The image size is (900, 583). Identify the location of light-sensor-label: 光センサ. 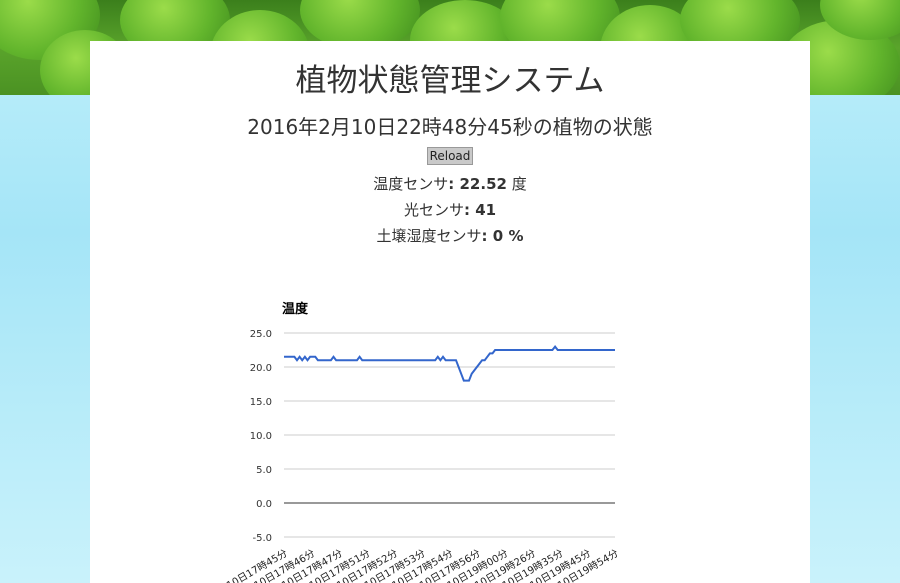
(433, 210).